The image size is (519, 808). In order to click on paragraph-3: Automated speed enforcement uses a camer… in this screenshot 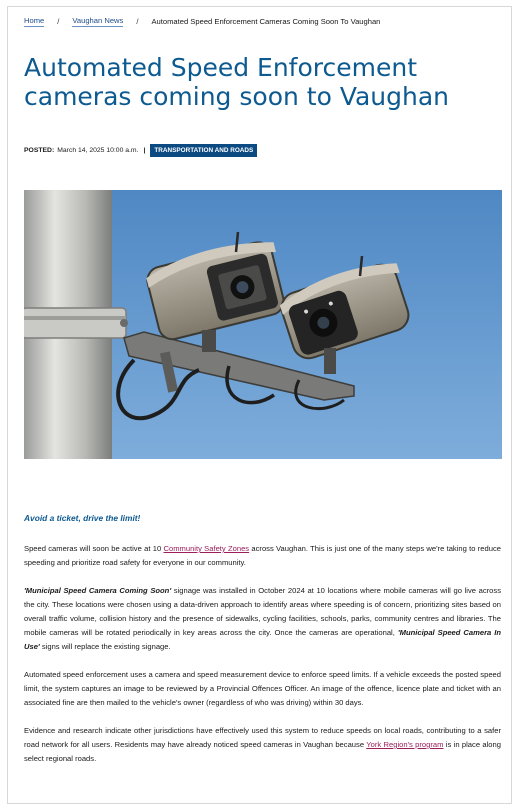, I will do `click(262, 688)`.